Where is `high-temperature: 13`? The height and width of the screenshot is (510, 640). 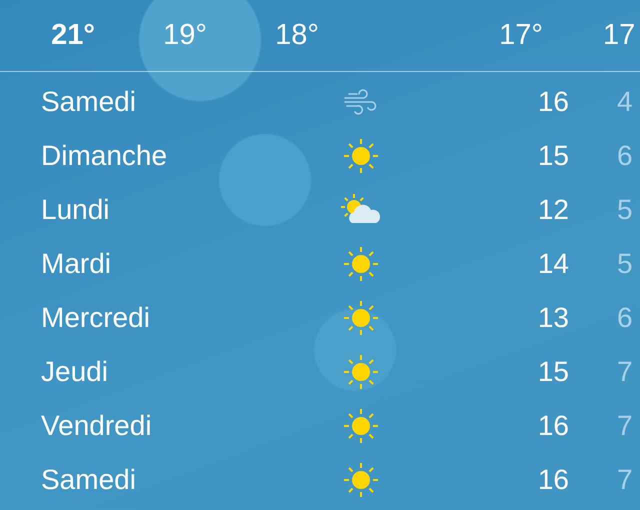 high-temperature: 13 is located at coordinates (553, 318).